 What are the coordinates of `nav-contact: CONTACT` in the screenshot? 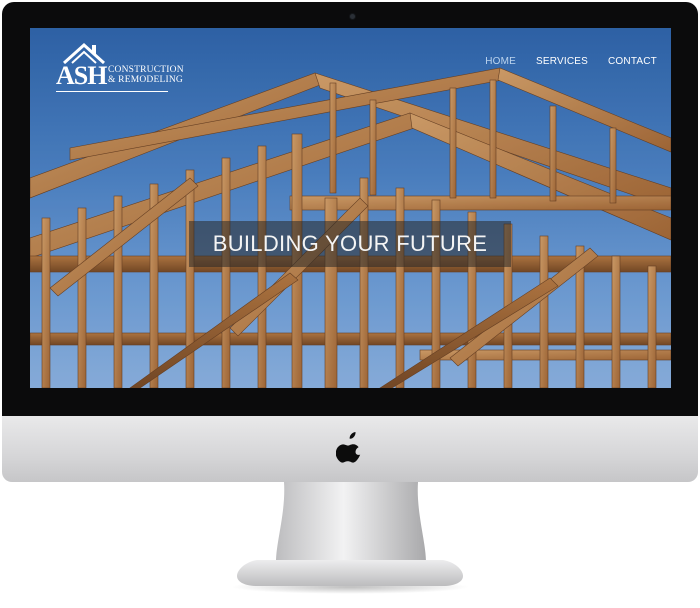 It's located at (632, 61).